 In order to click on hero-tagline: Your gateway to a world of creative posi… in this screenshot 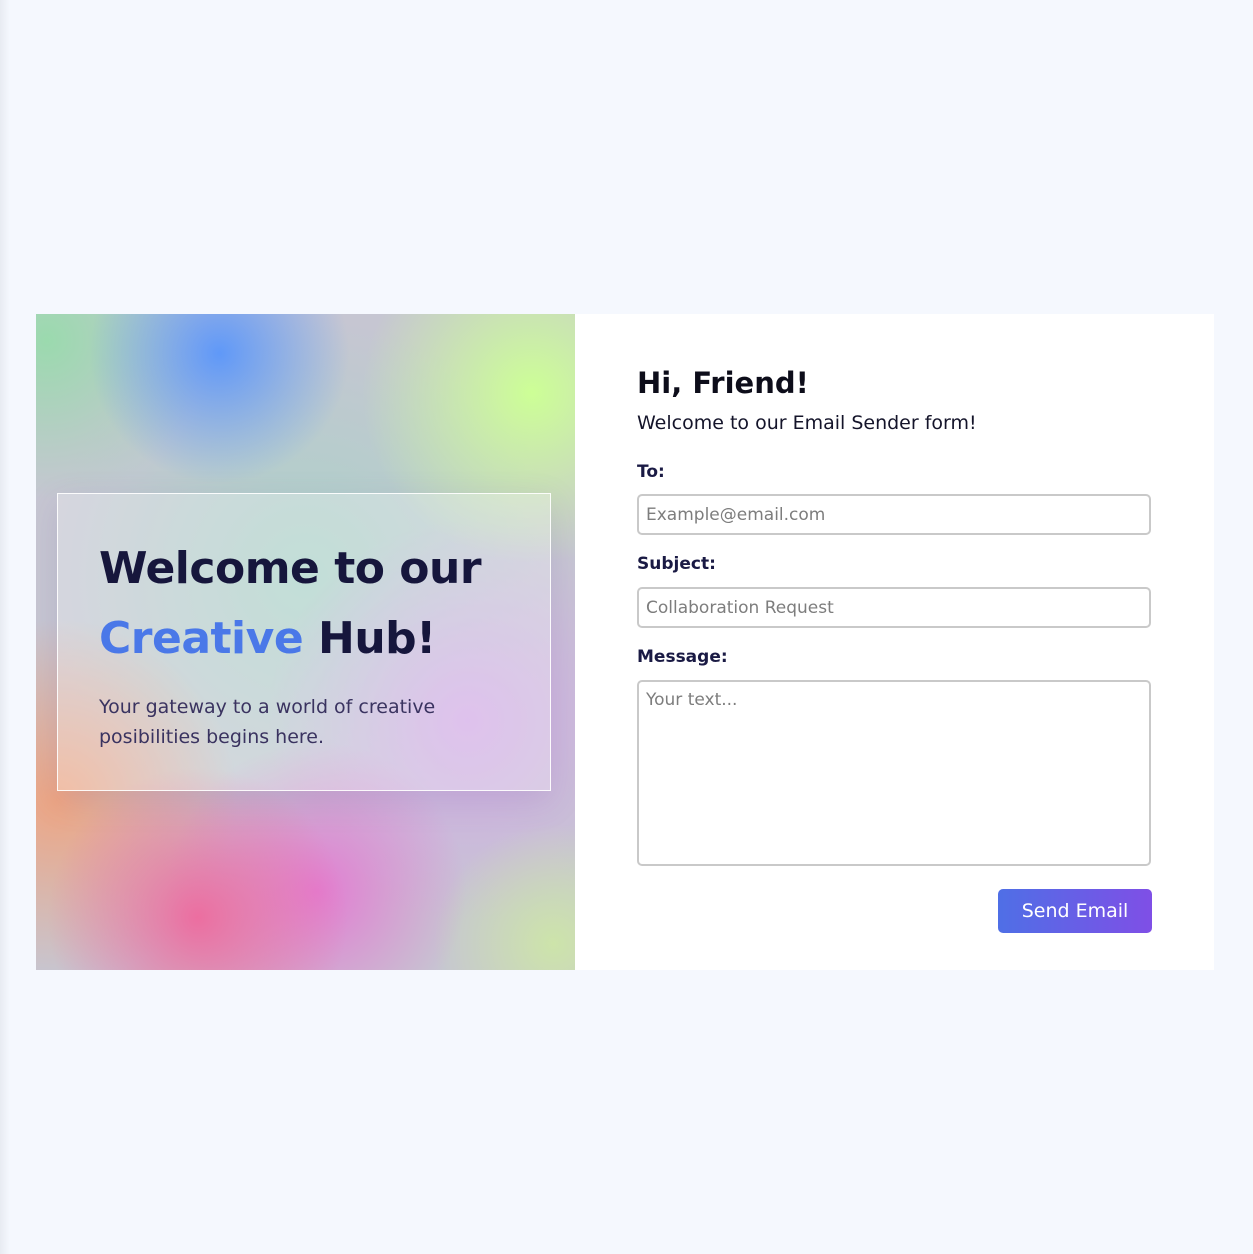, I will do `click(267, 722)`.